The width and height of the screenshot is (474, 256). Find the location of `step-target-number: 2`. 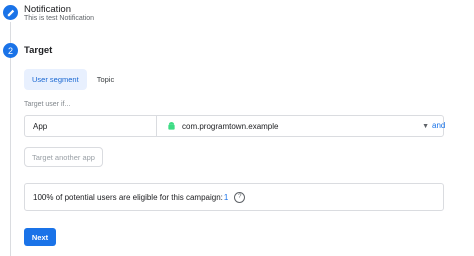

step-target-number: 2 is located at coordinates (10, 50).